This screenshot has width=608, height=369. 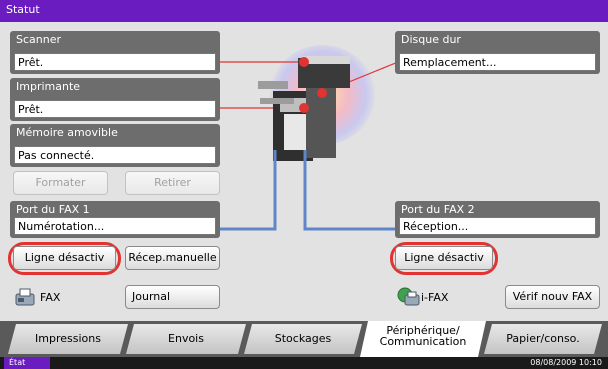 What do you see at coordinates (27, 363) in the screenshot?
I see `state-label: État` at bounding box center [27, 363].